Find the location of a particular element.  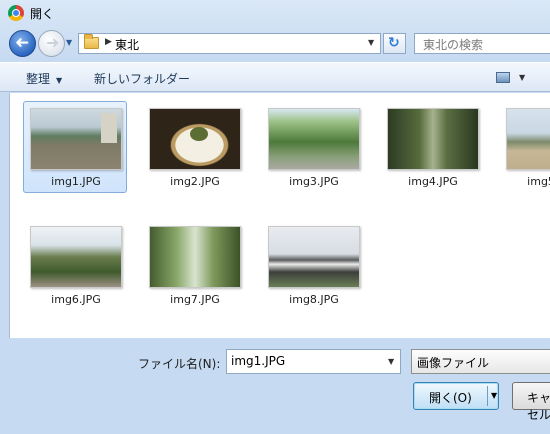

file-name: img1.JPG is located at coordinates (76, 181).